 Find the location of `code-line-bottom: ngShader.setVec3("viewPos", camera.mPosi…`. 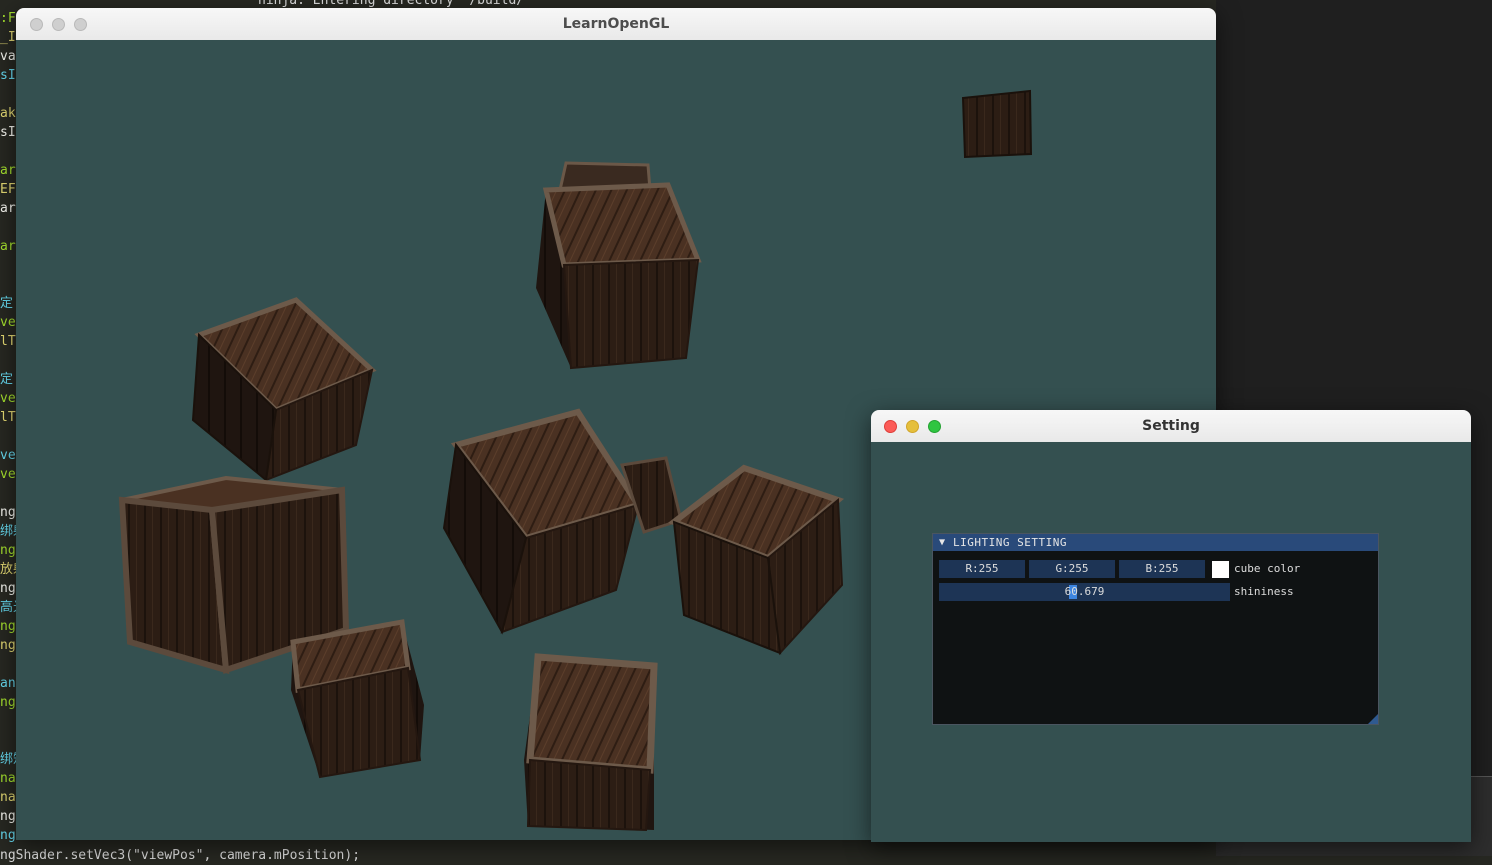

code-line-bottom: ngShader.setVec3("viewPos", camera.mPosi… is located at coordinates (180, 855).